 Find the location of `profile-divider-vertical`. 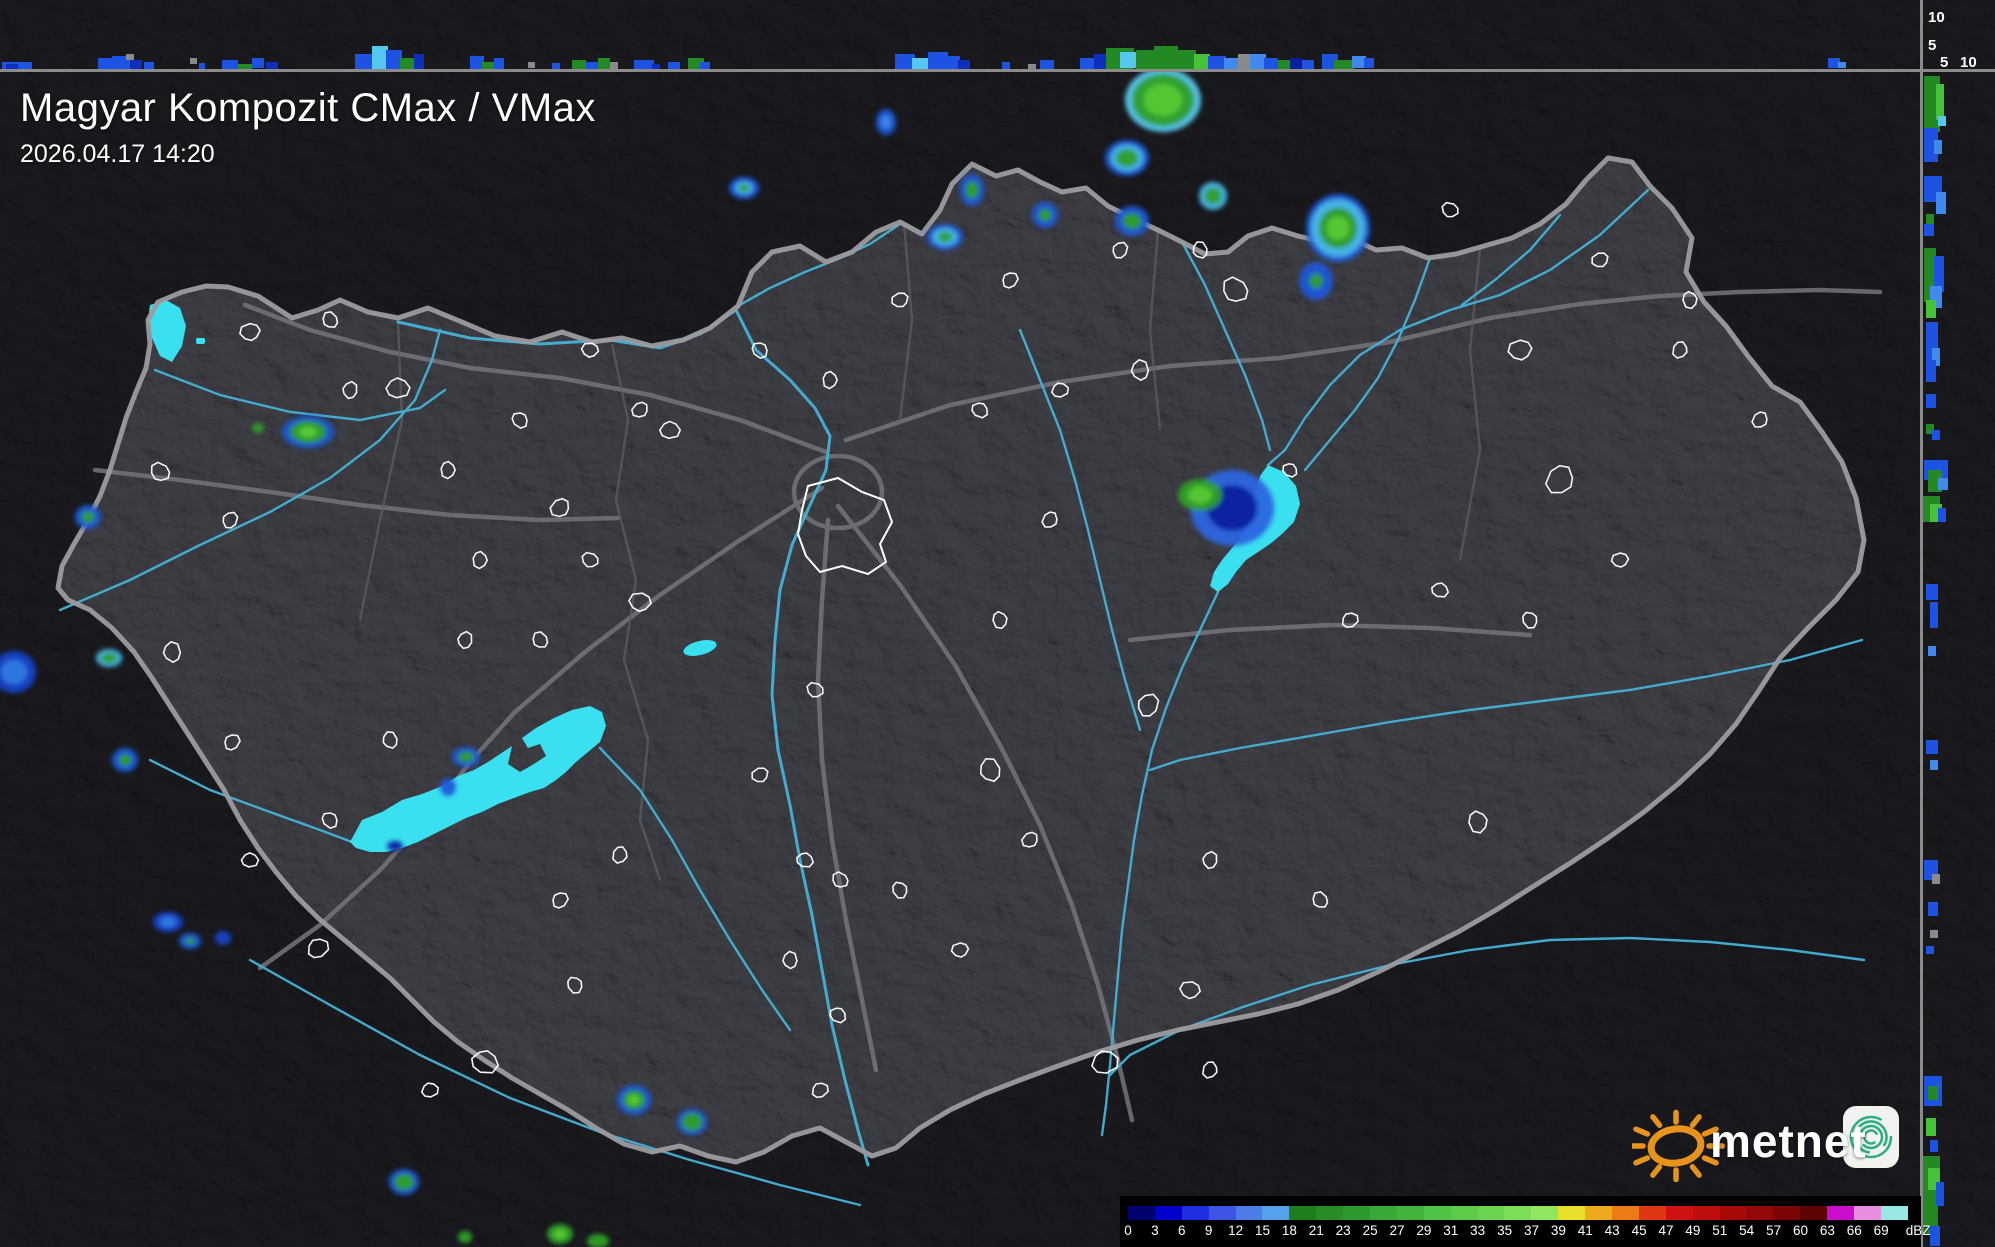

profile-divider-vertical is located at coordinates (1921, 623).